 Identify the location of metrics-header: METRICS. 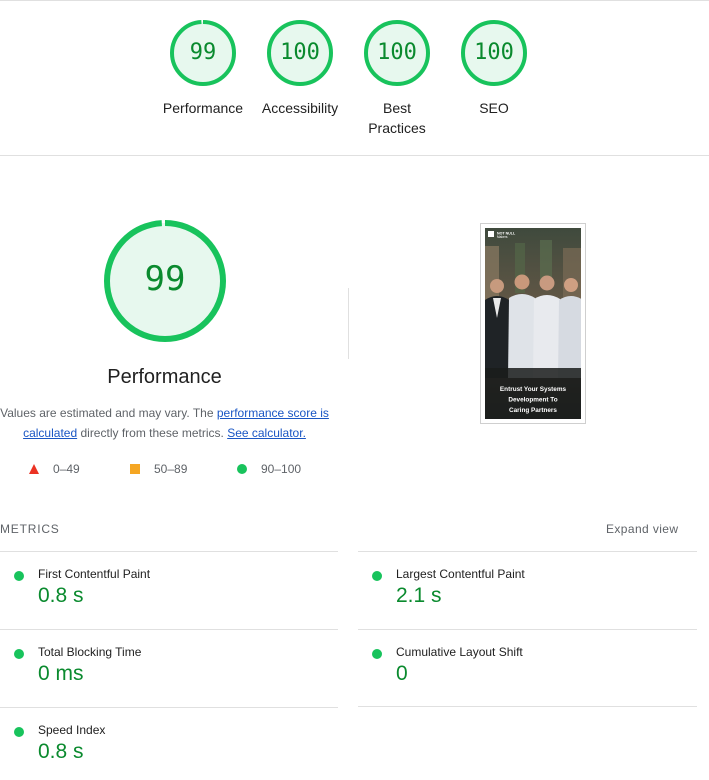
(30, 529).